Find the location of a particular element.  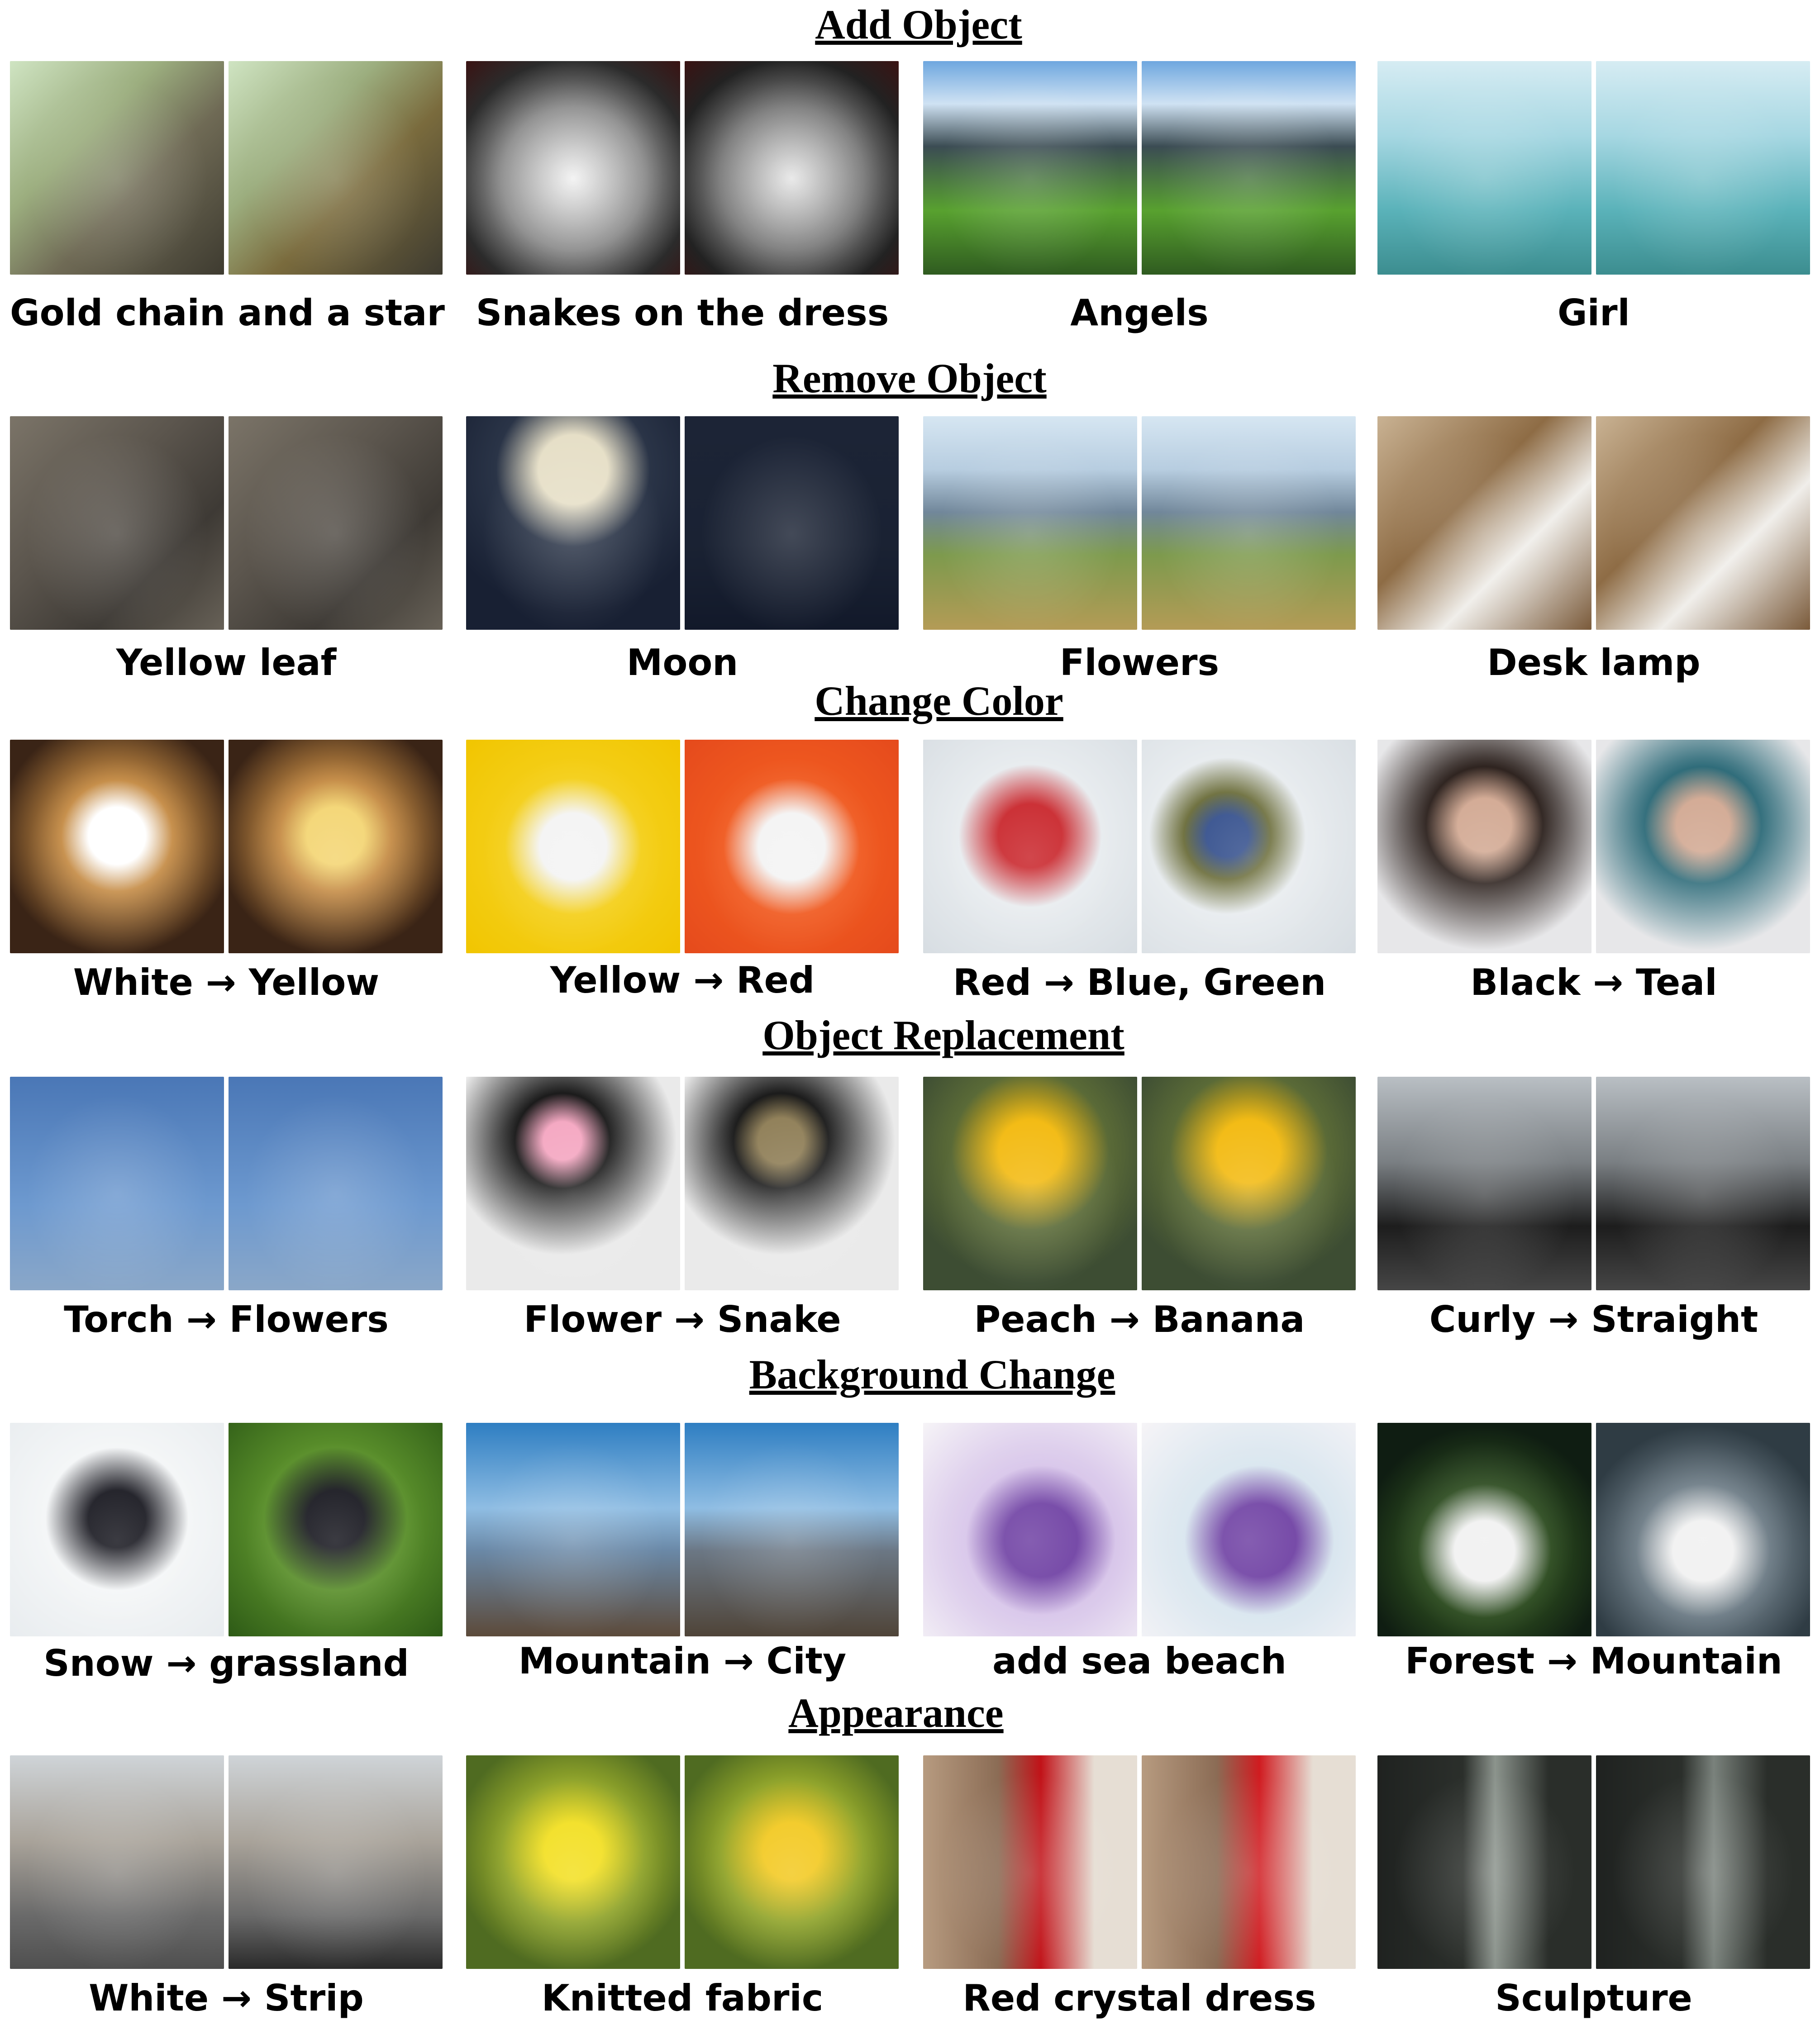

caption-3-2: Yellow → Red is located at coordinates (682, 980).